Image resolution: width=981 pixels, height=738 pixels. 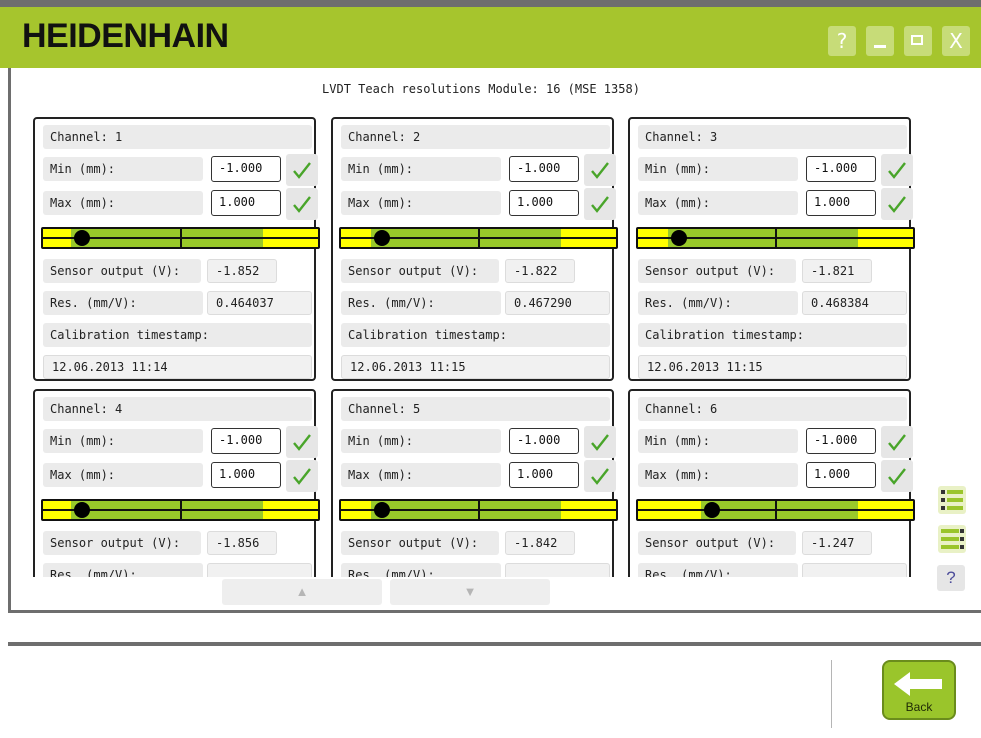 What do you see at coordinates (259, 303) in the screenshot?
I see `resolution-value: 0.464037` at bounding box center [259, 303].